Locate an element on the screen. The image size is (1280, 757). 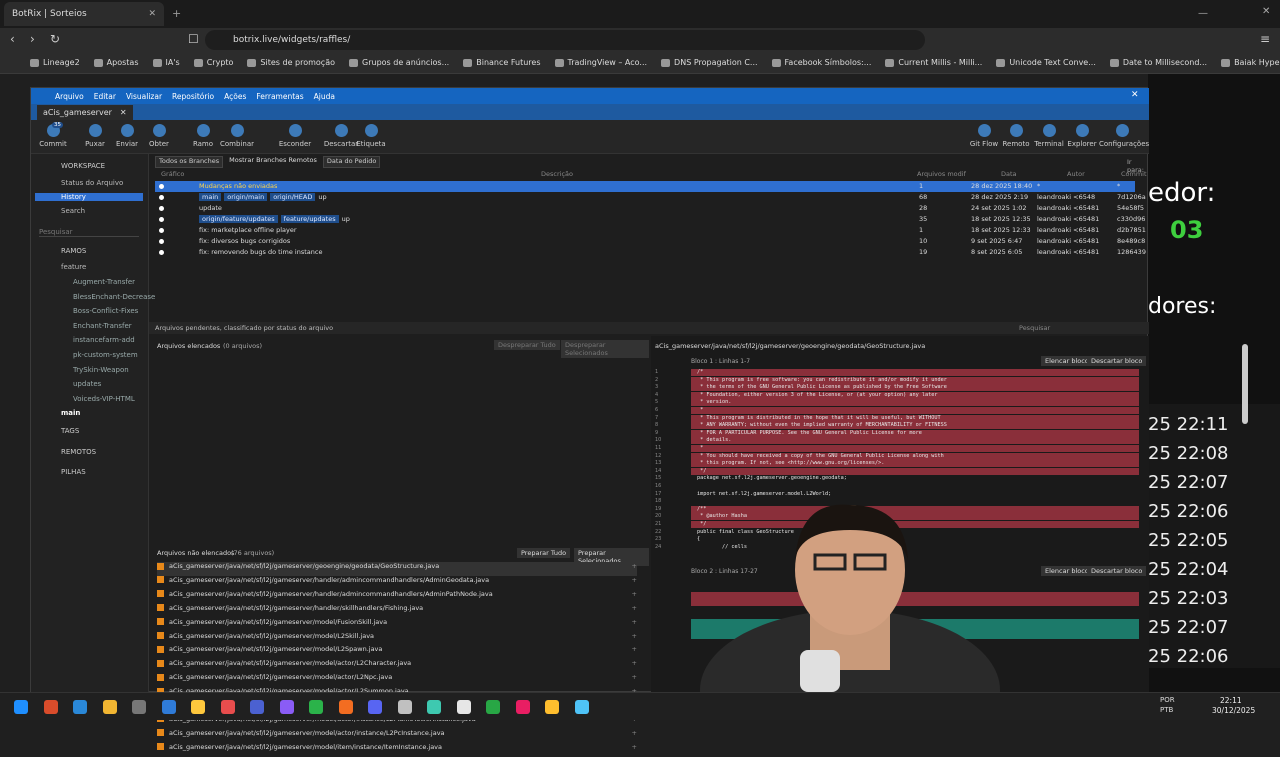
branch-item: TrySkin-Weapon is located at coordinates (101, 370).